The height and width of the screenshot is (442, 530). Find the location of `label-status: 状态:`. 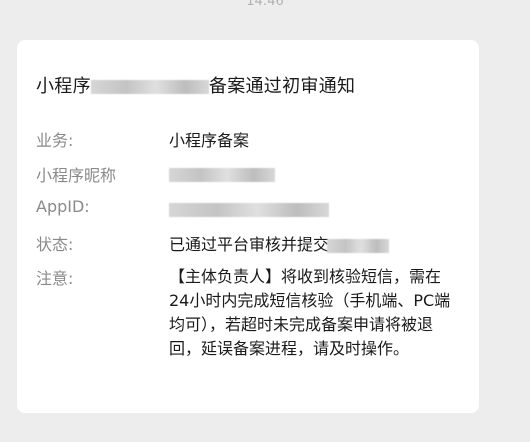

label-status: 状态: is located at coordinates (55, 244).